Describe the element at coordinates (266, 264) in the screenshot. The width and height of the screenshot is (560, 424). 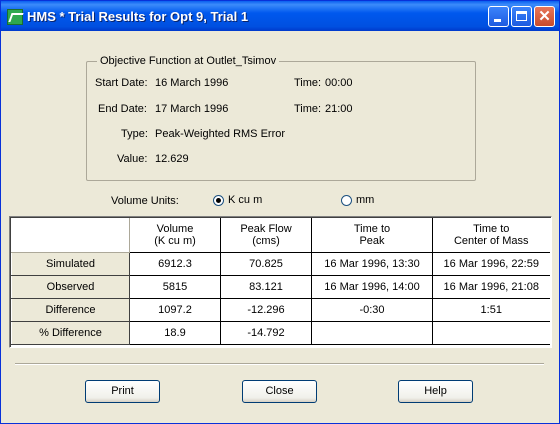
I see `table-cell: 70.825` at that location.